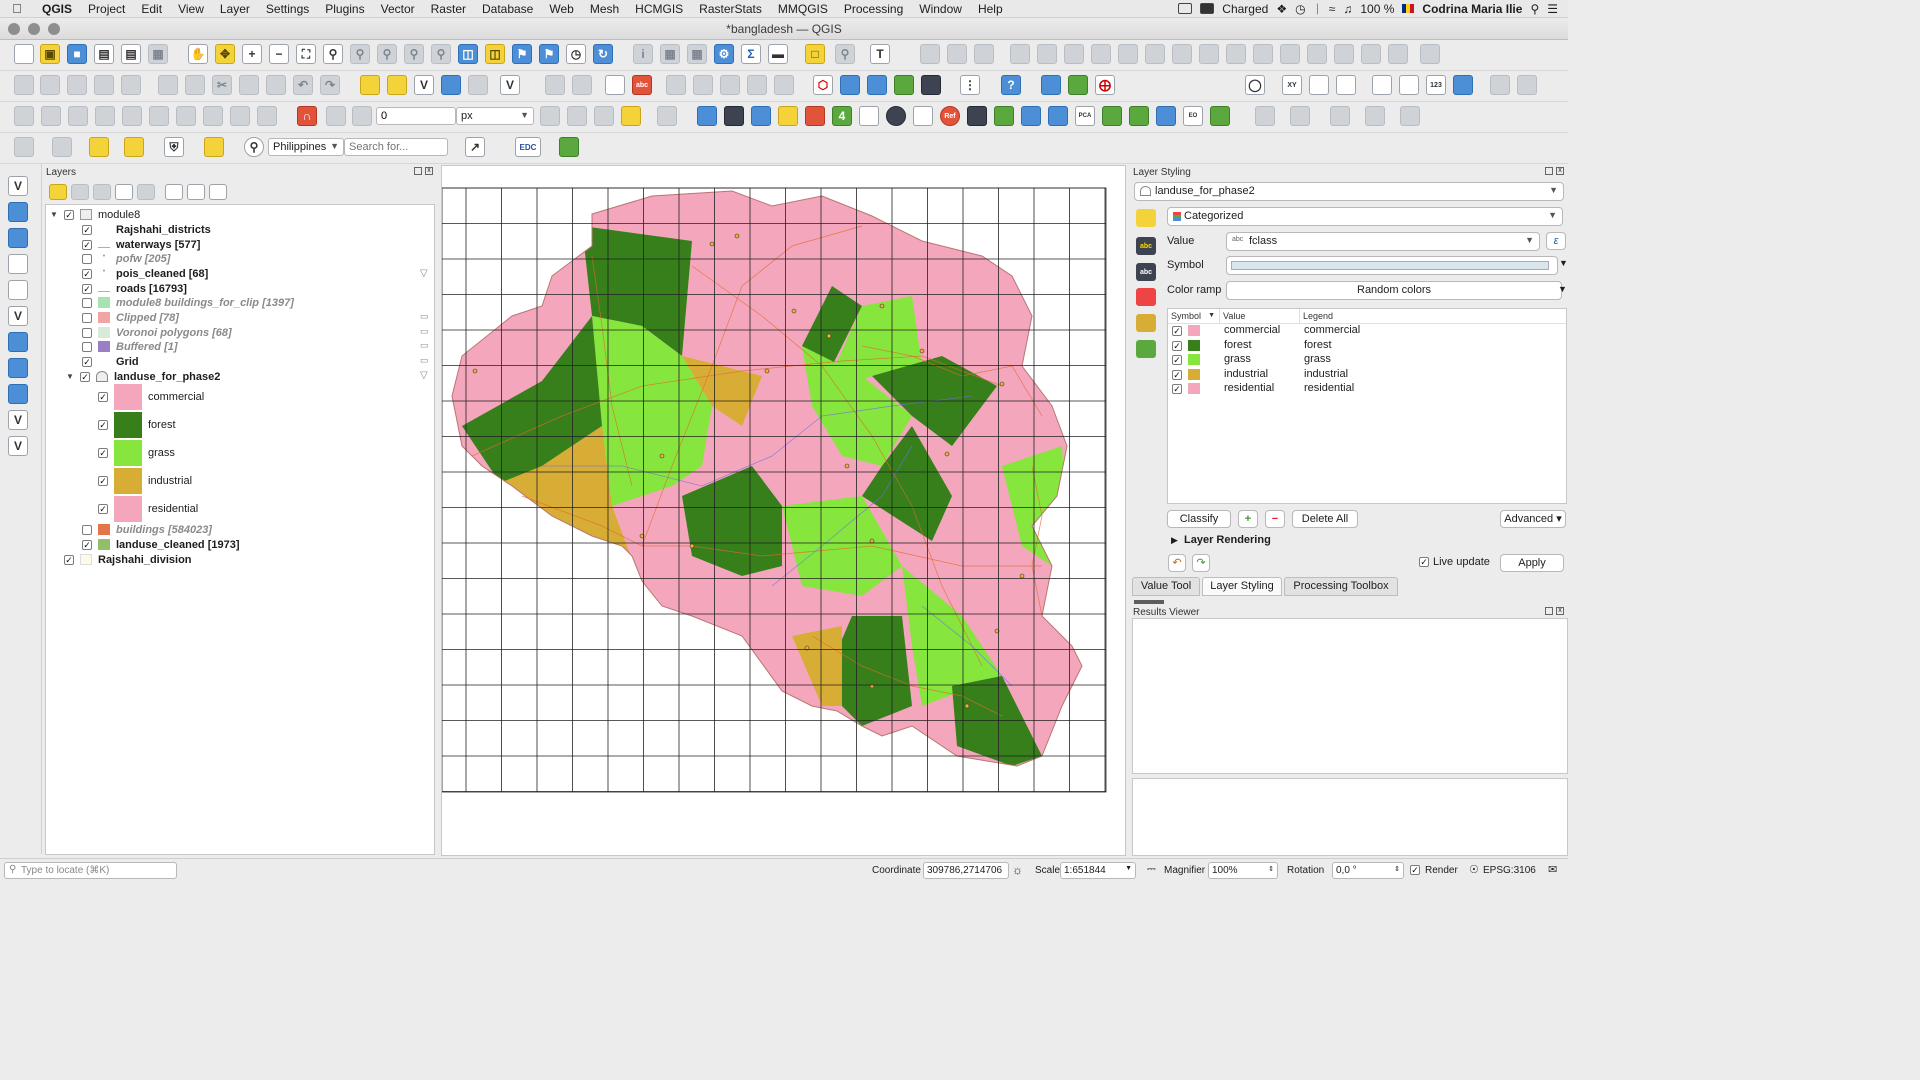  Describe the element at coordinates (1020, 54) in the screenshot. I see `digitize-tool-1-icon` at that location.